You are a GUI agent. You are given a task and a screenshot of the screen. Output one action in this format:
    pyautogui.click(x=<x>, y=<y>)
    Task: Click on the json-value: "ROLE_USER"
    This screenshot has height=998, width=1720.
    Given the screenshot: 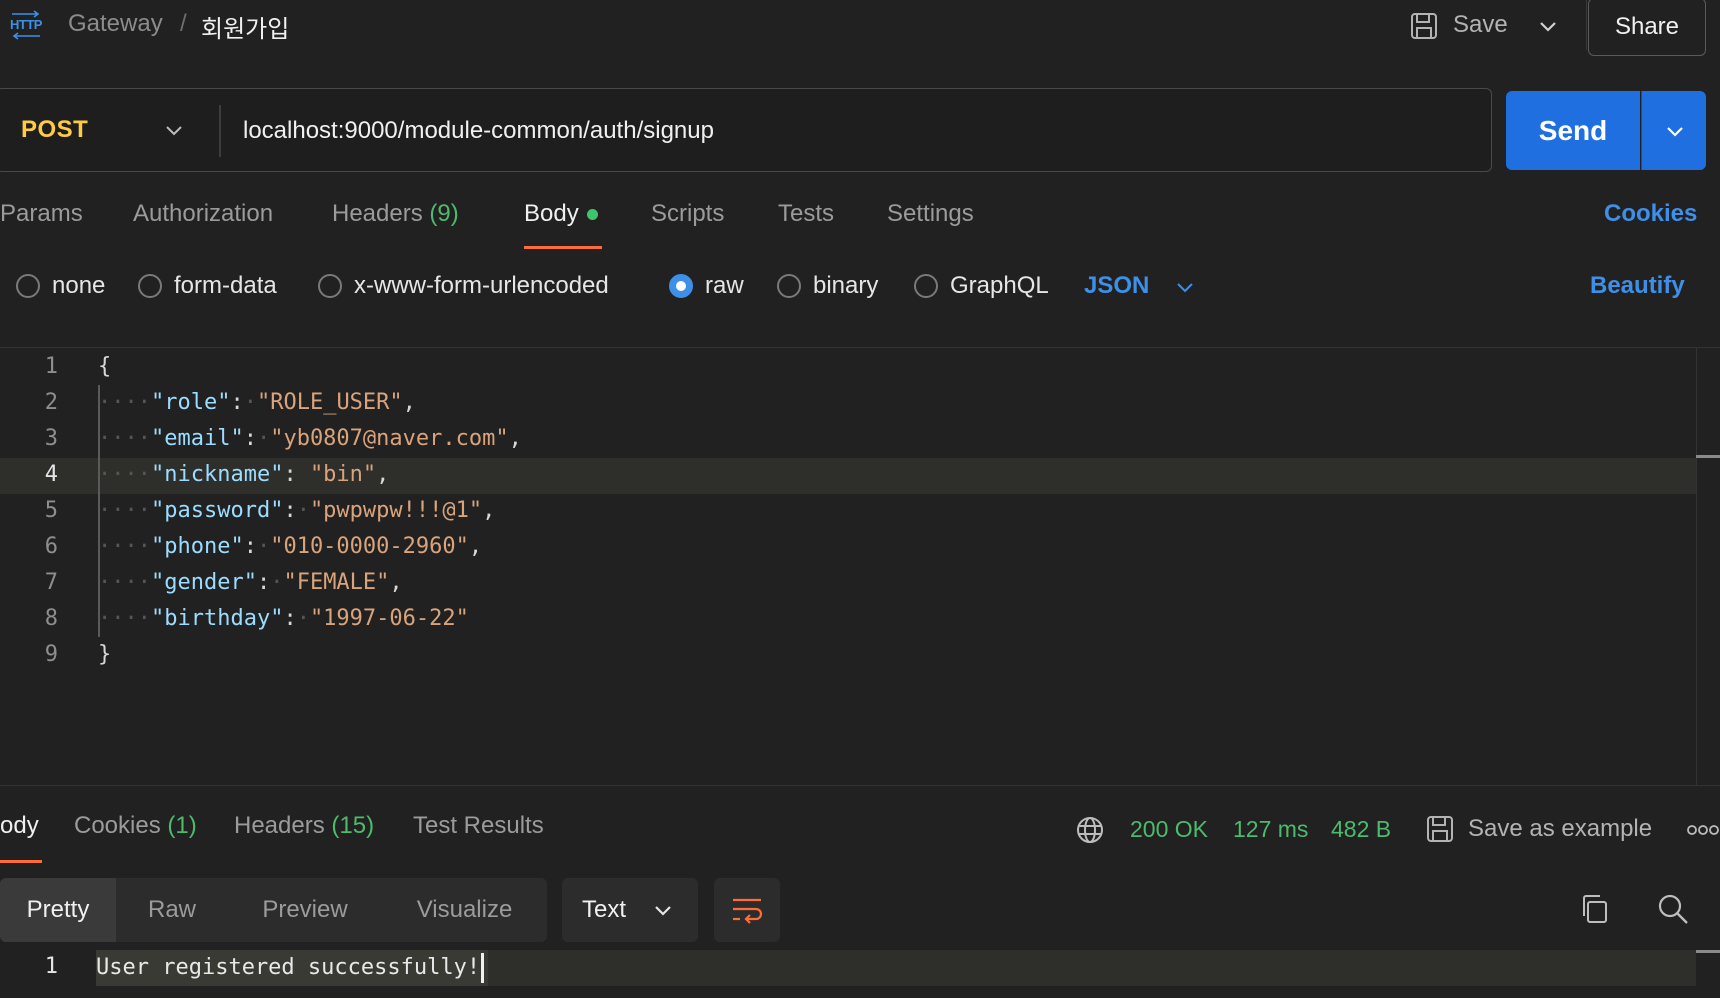 What is the action you would take?
    pyautogui.click(x=329, y=402)
    